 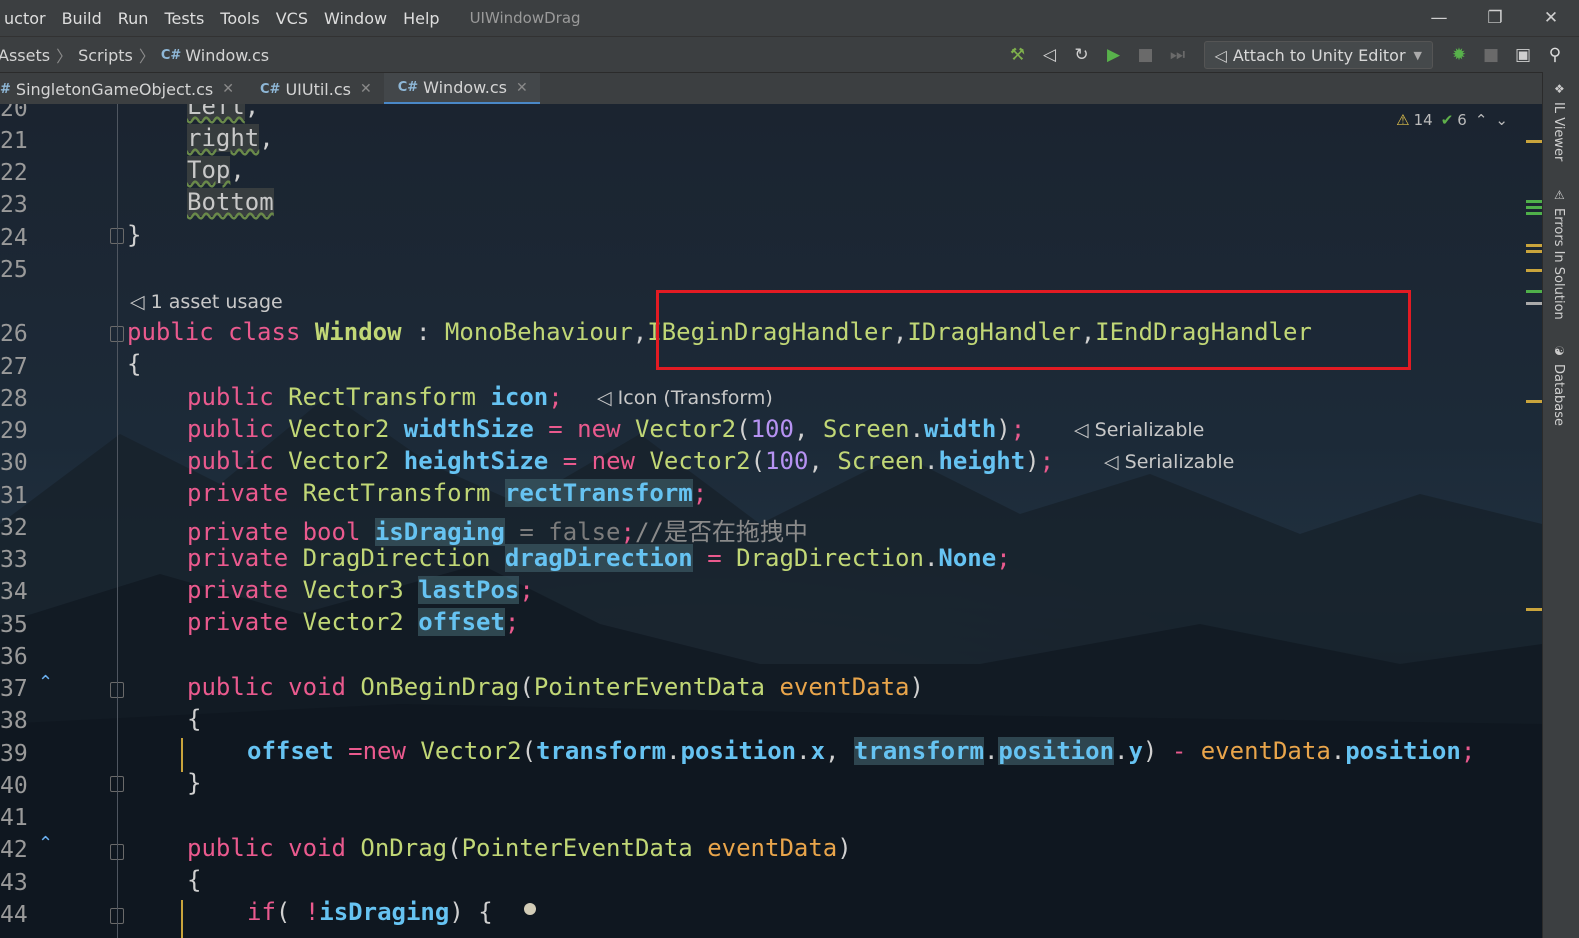 I want to click on tab-label: UIUtil.cs, so click(x=318, y=89).